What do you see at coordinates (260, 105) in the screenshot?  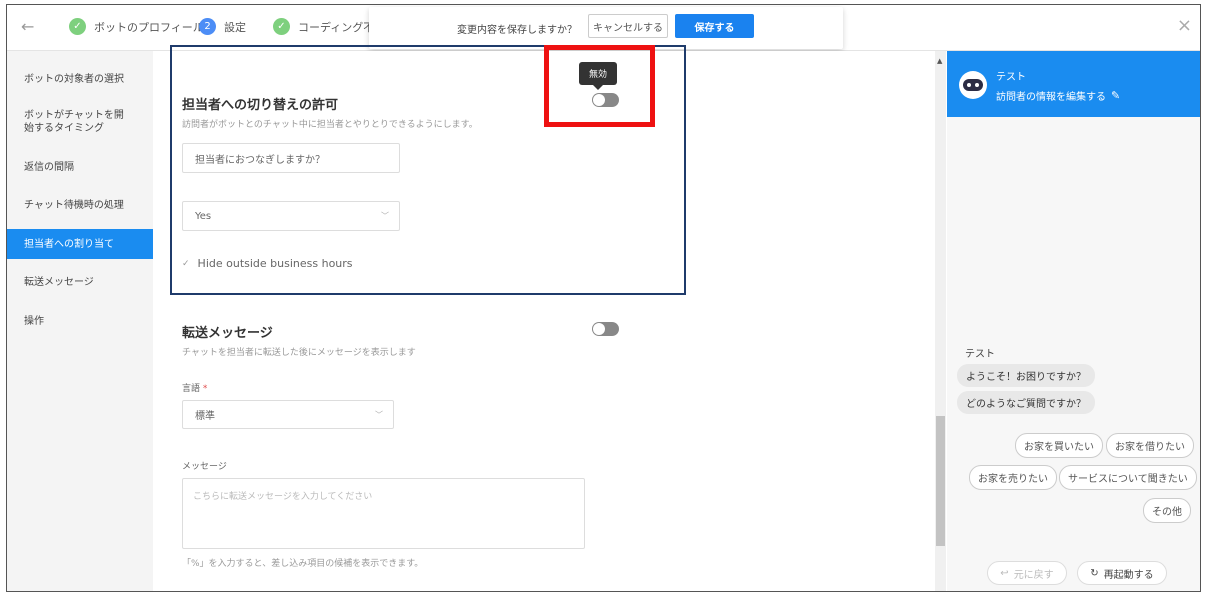 I see `handoff-title: 担当者への切り替えの許可` at bounding box center [260, 105].